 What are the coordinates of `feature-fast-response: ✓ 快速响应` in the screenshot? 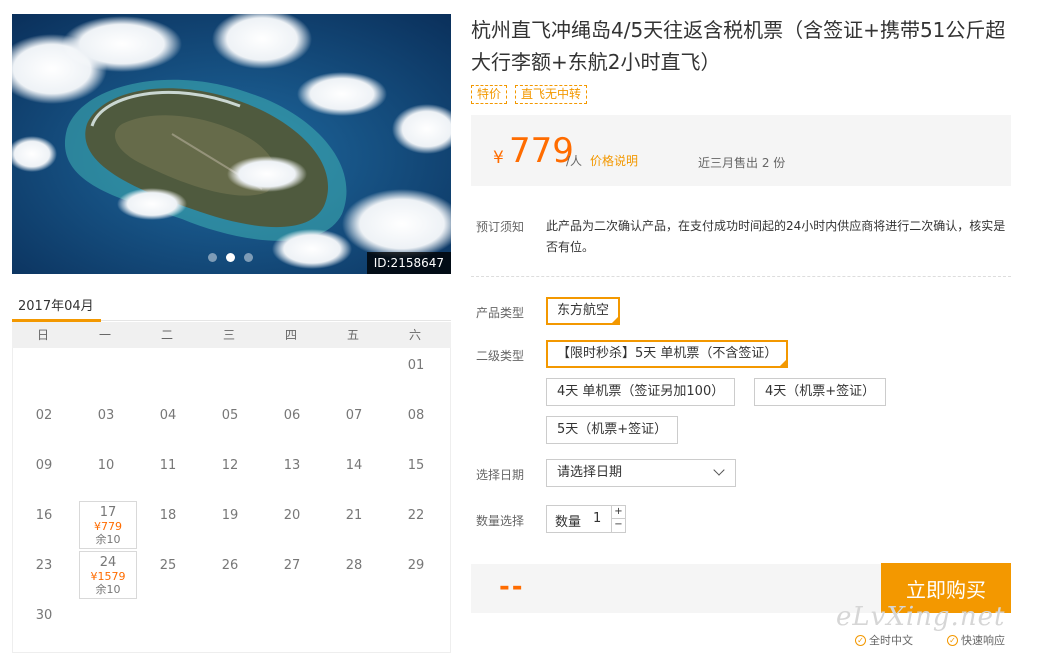 It's located at (976, 640).